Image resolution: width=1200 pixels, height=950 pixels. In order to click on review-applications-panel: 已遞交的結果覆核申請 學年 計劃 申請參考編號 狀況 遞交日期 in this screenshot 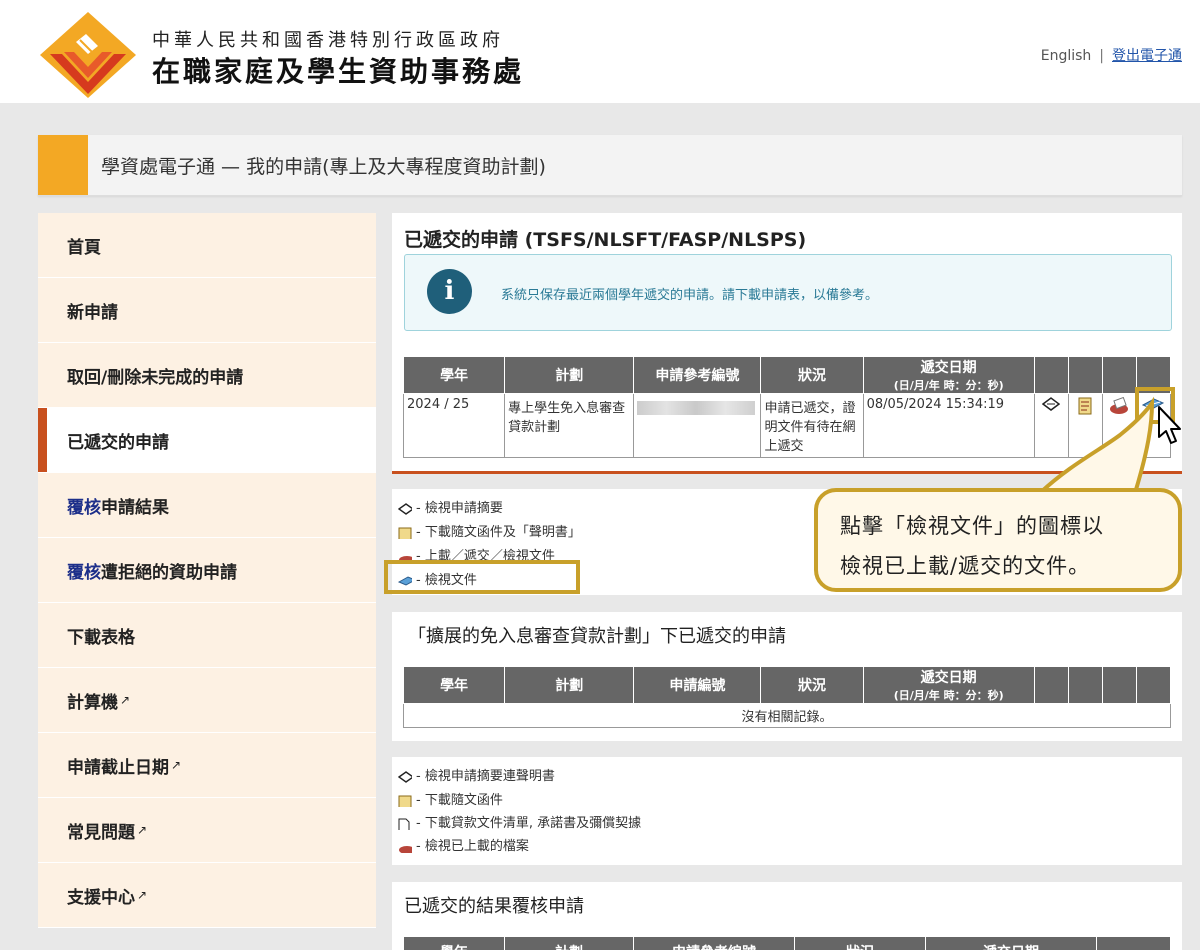, I will do `click(787, 916)`.